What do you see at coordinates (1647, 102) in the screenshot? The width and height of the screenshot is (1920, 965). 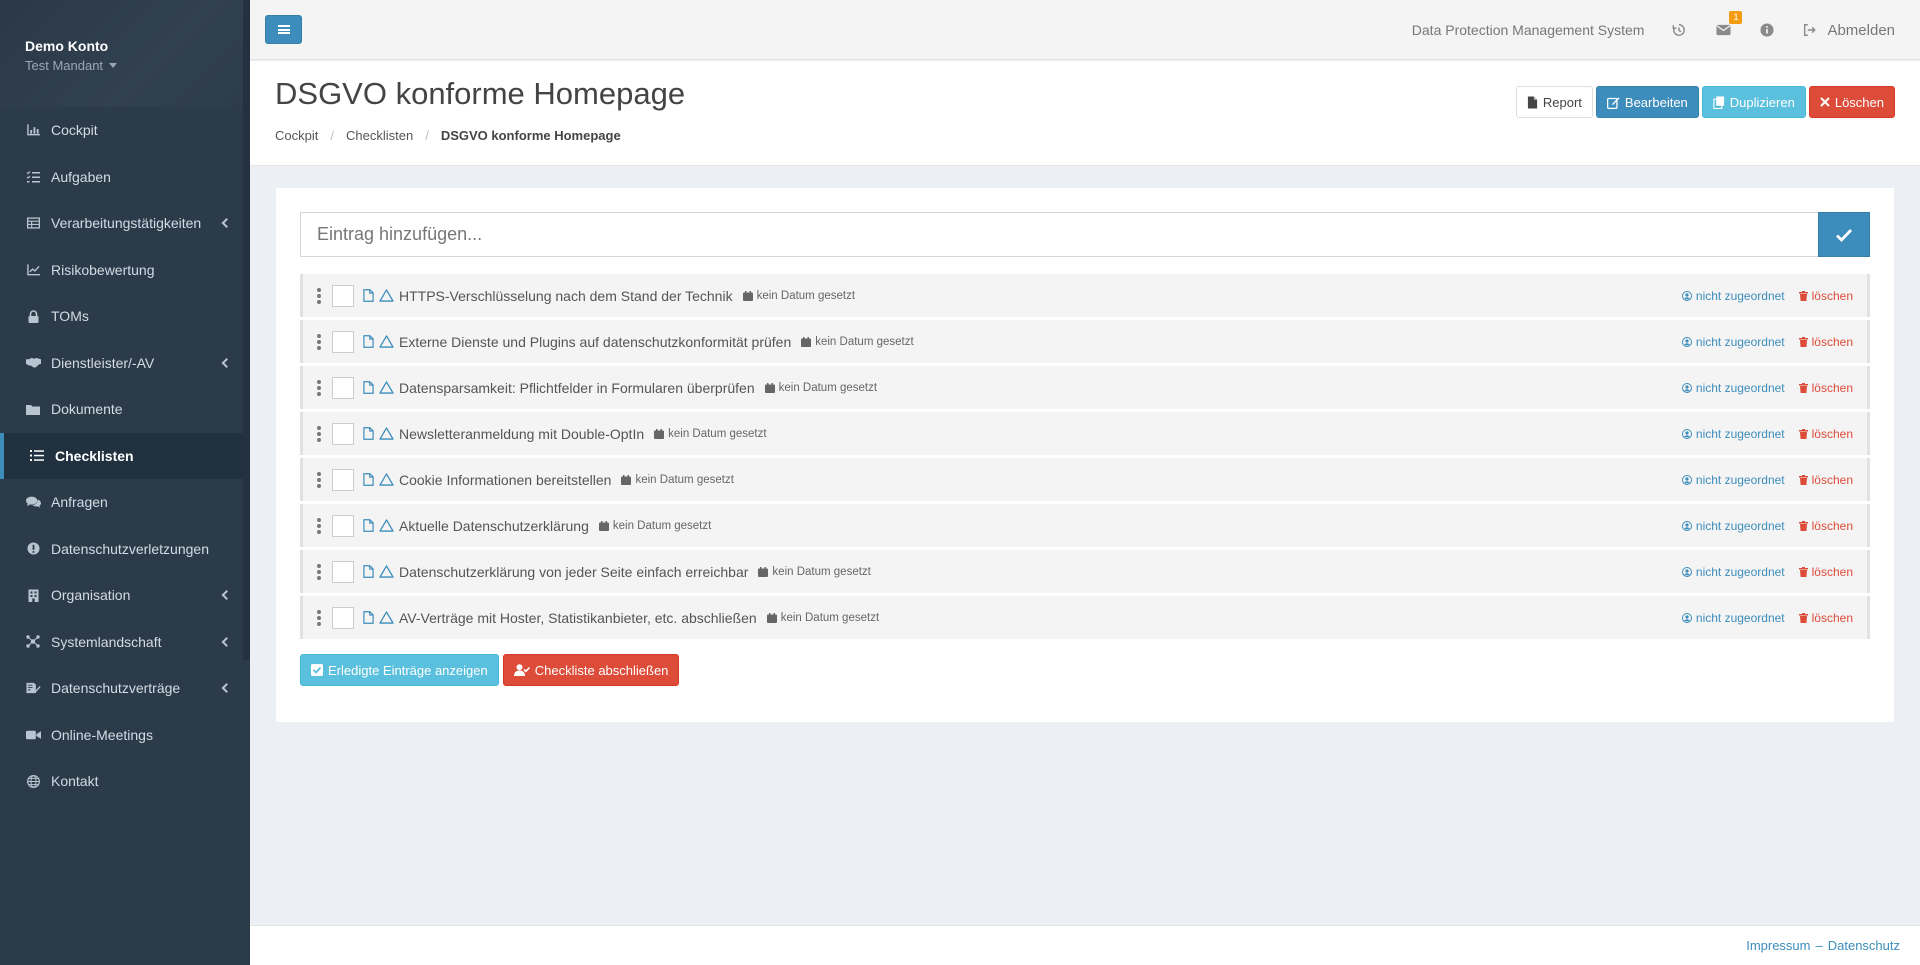 I see `edit-button: Bearbeiten` at bounding box center [1647, 102].